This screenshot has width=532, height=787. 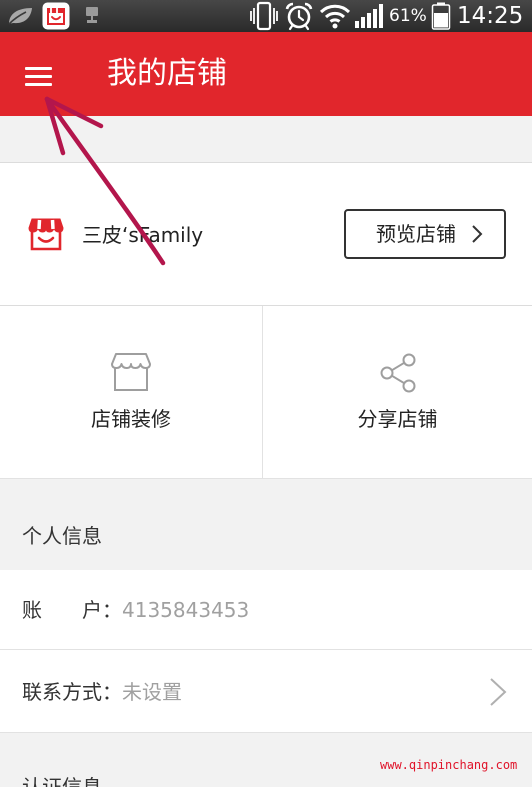 I want to click on hamburger-menu-icon, so click(x=39, y=75).